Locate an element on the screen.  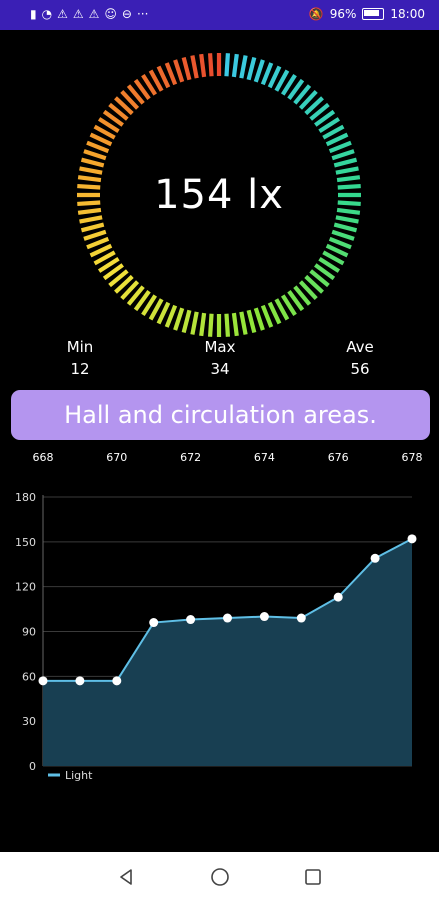
x-tick-label: 674 is located at coordinates (264, 457).